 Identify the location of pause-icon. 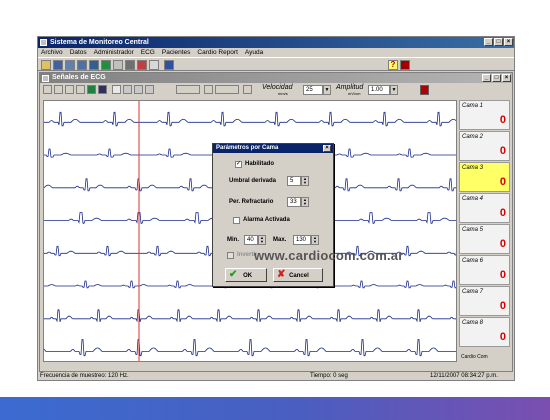
(80, 89).